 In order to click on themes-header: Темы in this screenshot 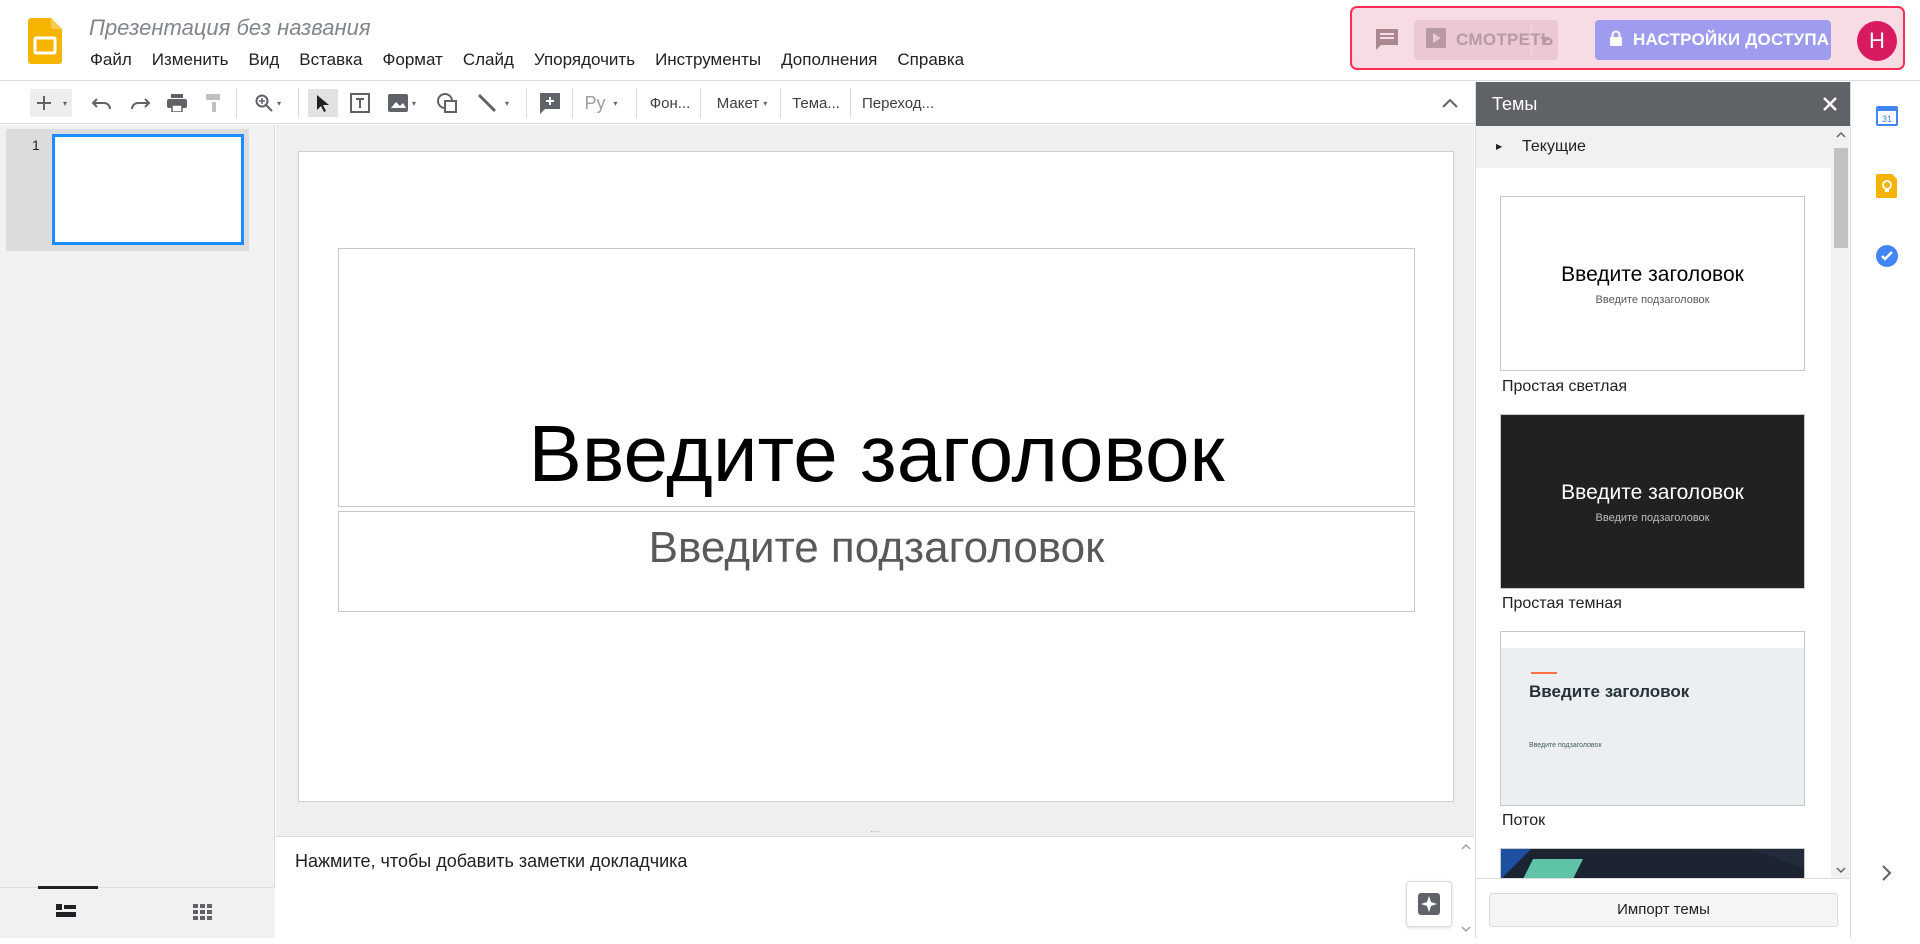, I will do `click(1663, 104)`.